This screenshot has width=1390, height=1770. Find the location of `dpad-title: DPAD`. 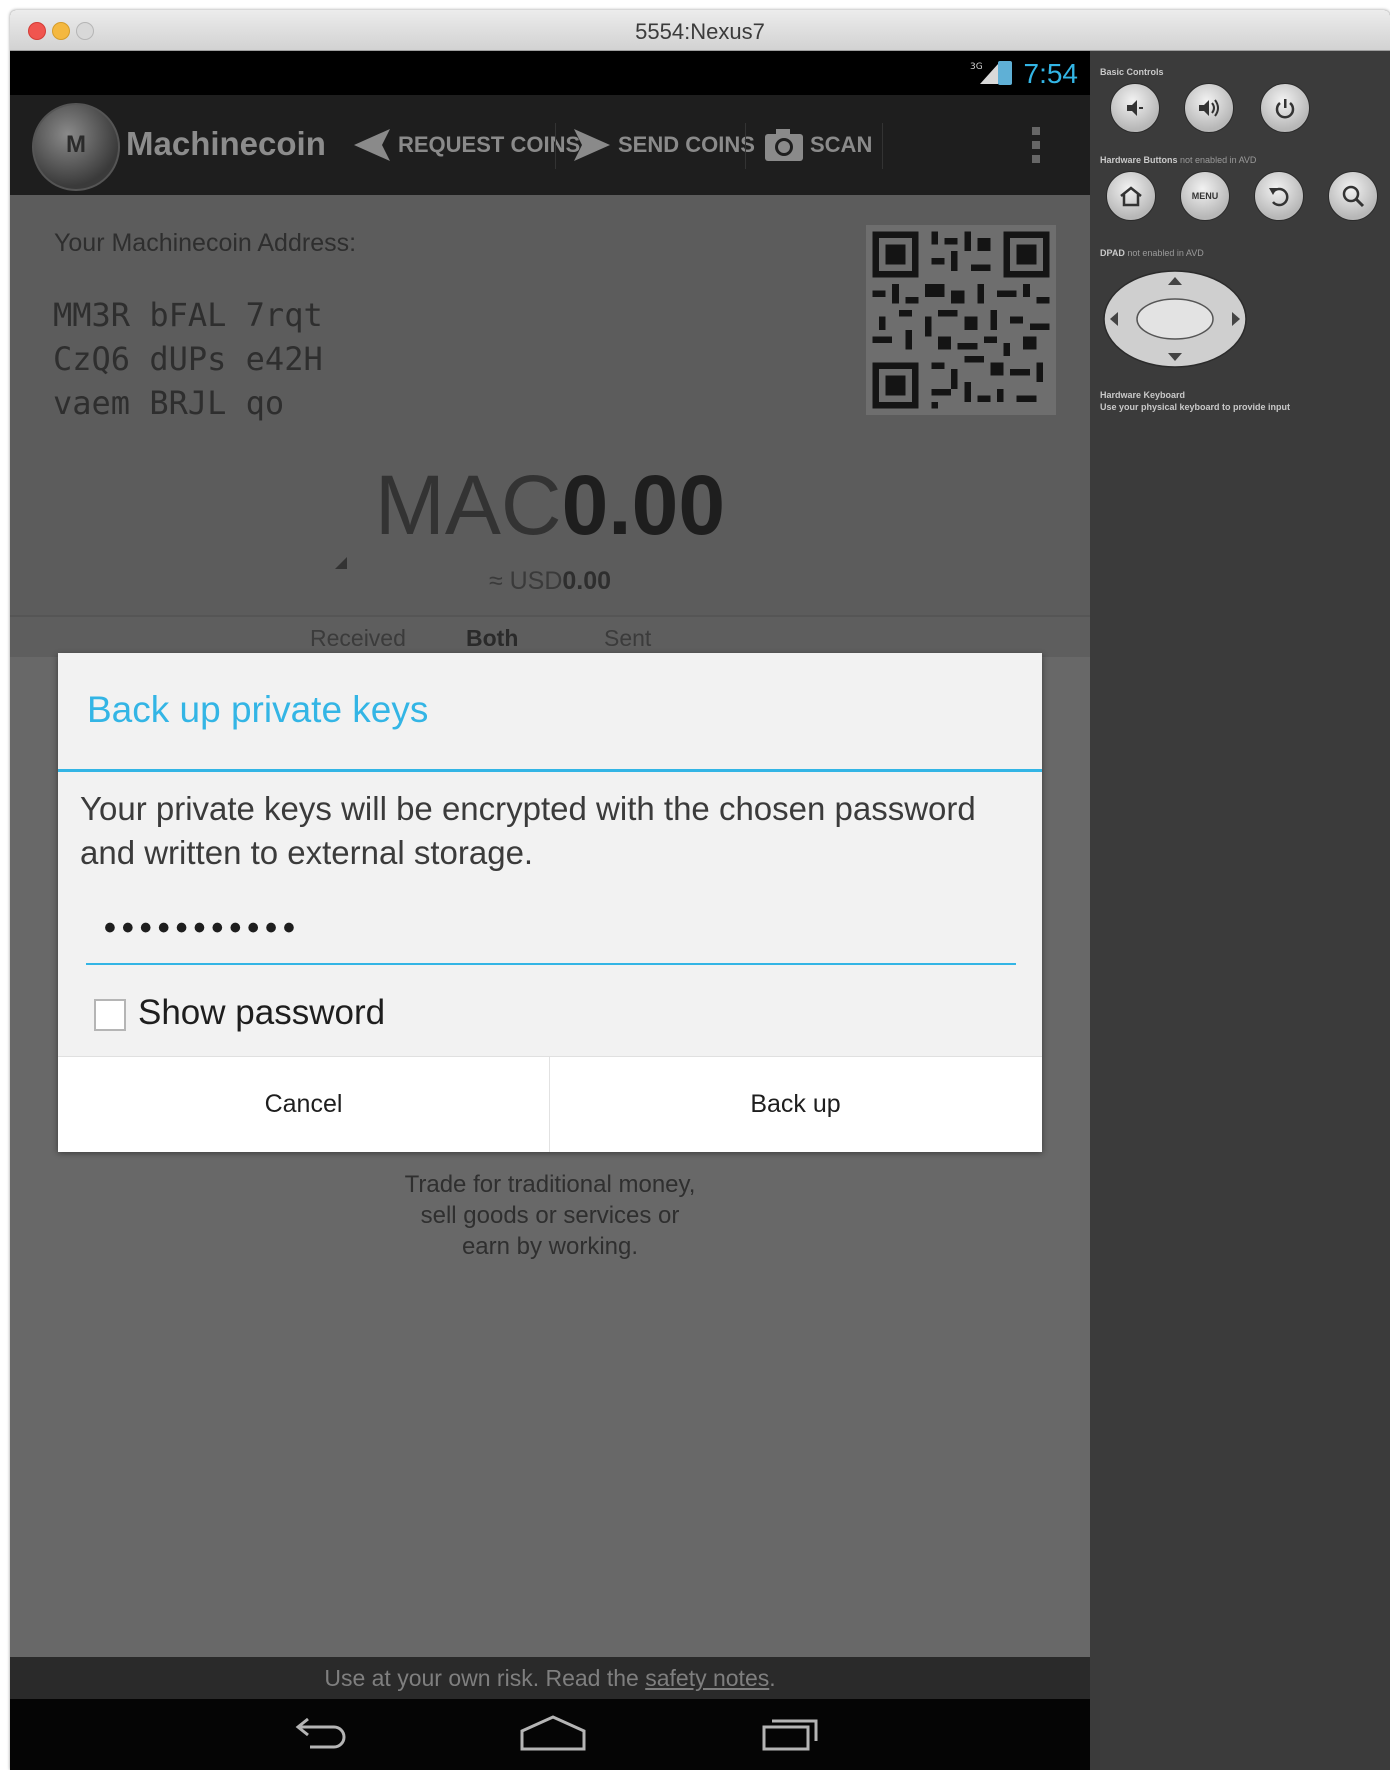

dpad-title: DPAD is located at coordinates (1112, 253).